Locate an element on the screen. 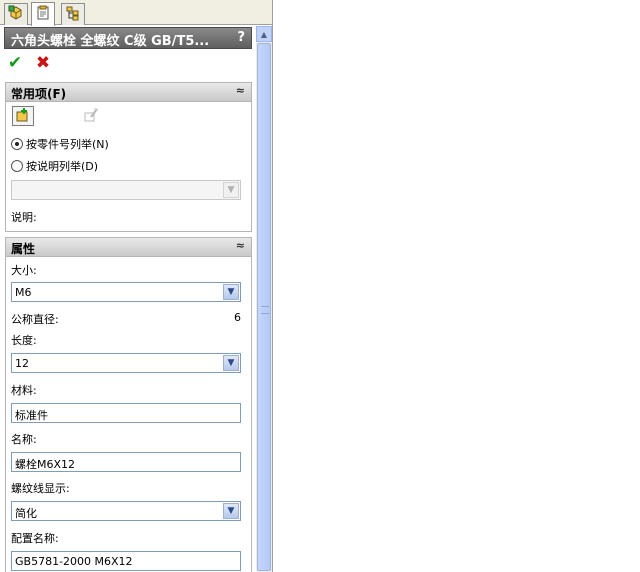 This screenshot has width=640, height=572. common-group-title: 常用项(F) is located at coordinates (39, 94).